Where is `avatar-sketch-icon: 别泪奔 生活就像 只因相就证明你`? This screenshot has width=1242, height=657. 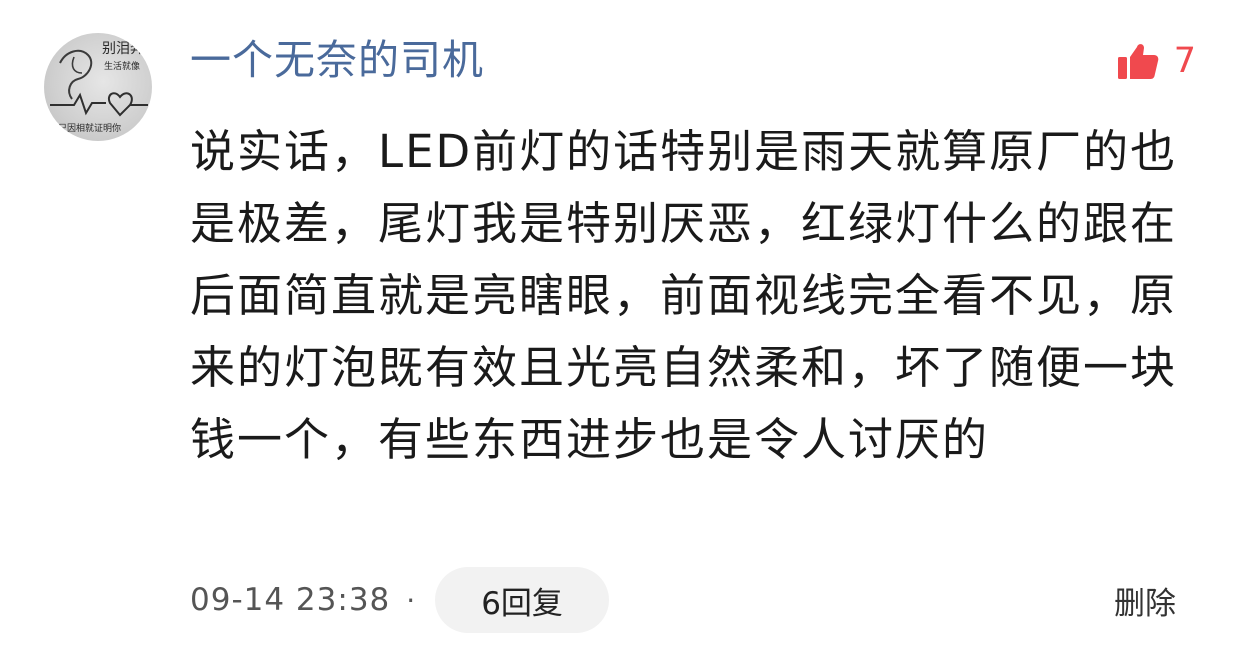 avatar-sketch-icon: 别泪奔 生活就像 只因相就证明你 is located at coordinates (99, 87).